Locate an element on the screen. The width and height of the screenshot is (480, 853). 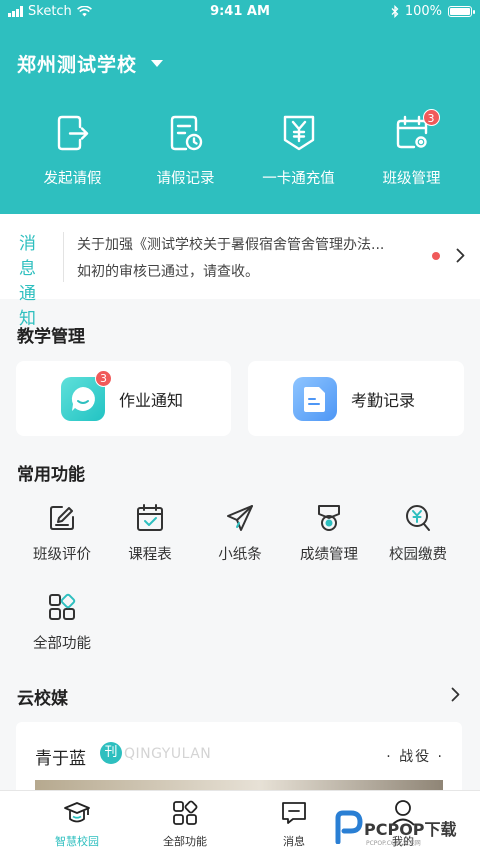
message-icon is located at coordinates (294, 813).